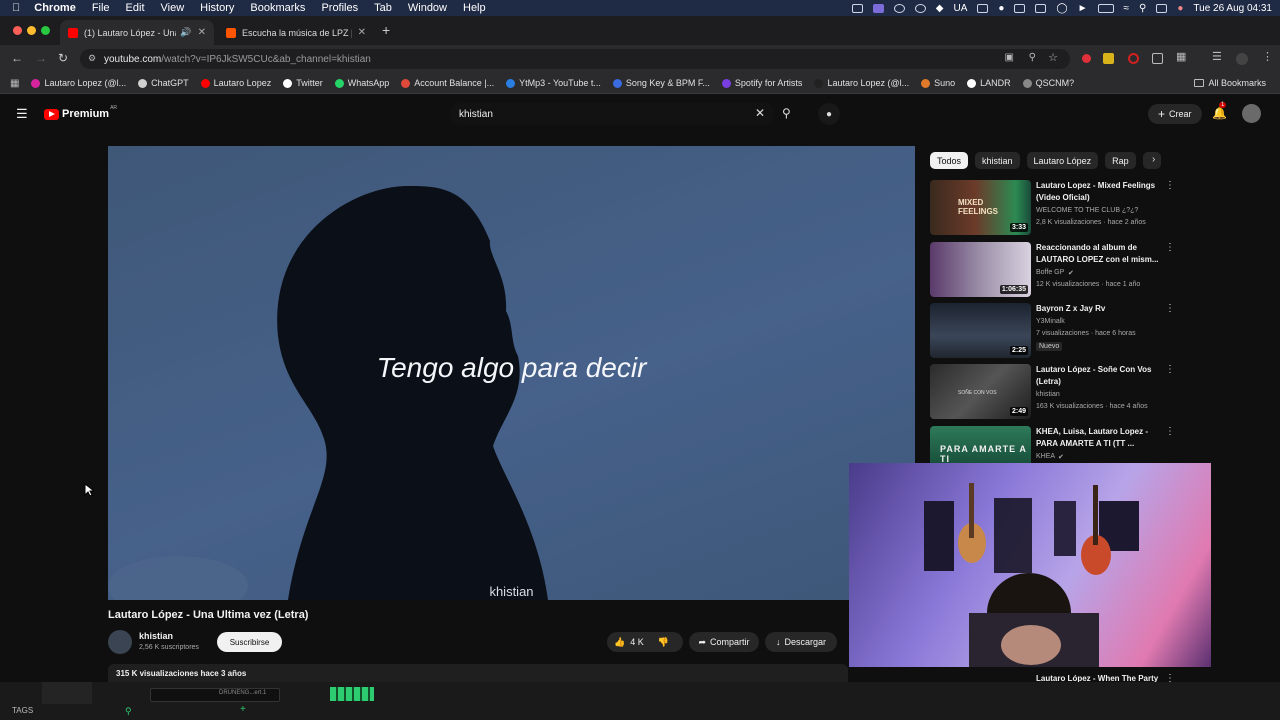  Describe the element at coordinates (920, 8) in the screenshot. I see `status-icon-d` at that location.